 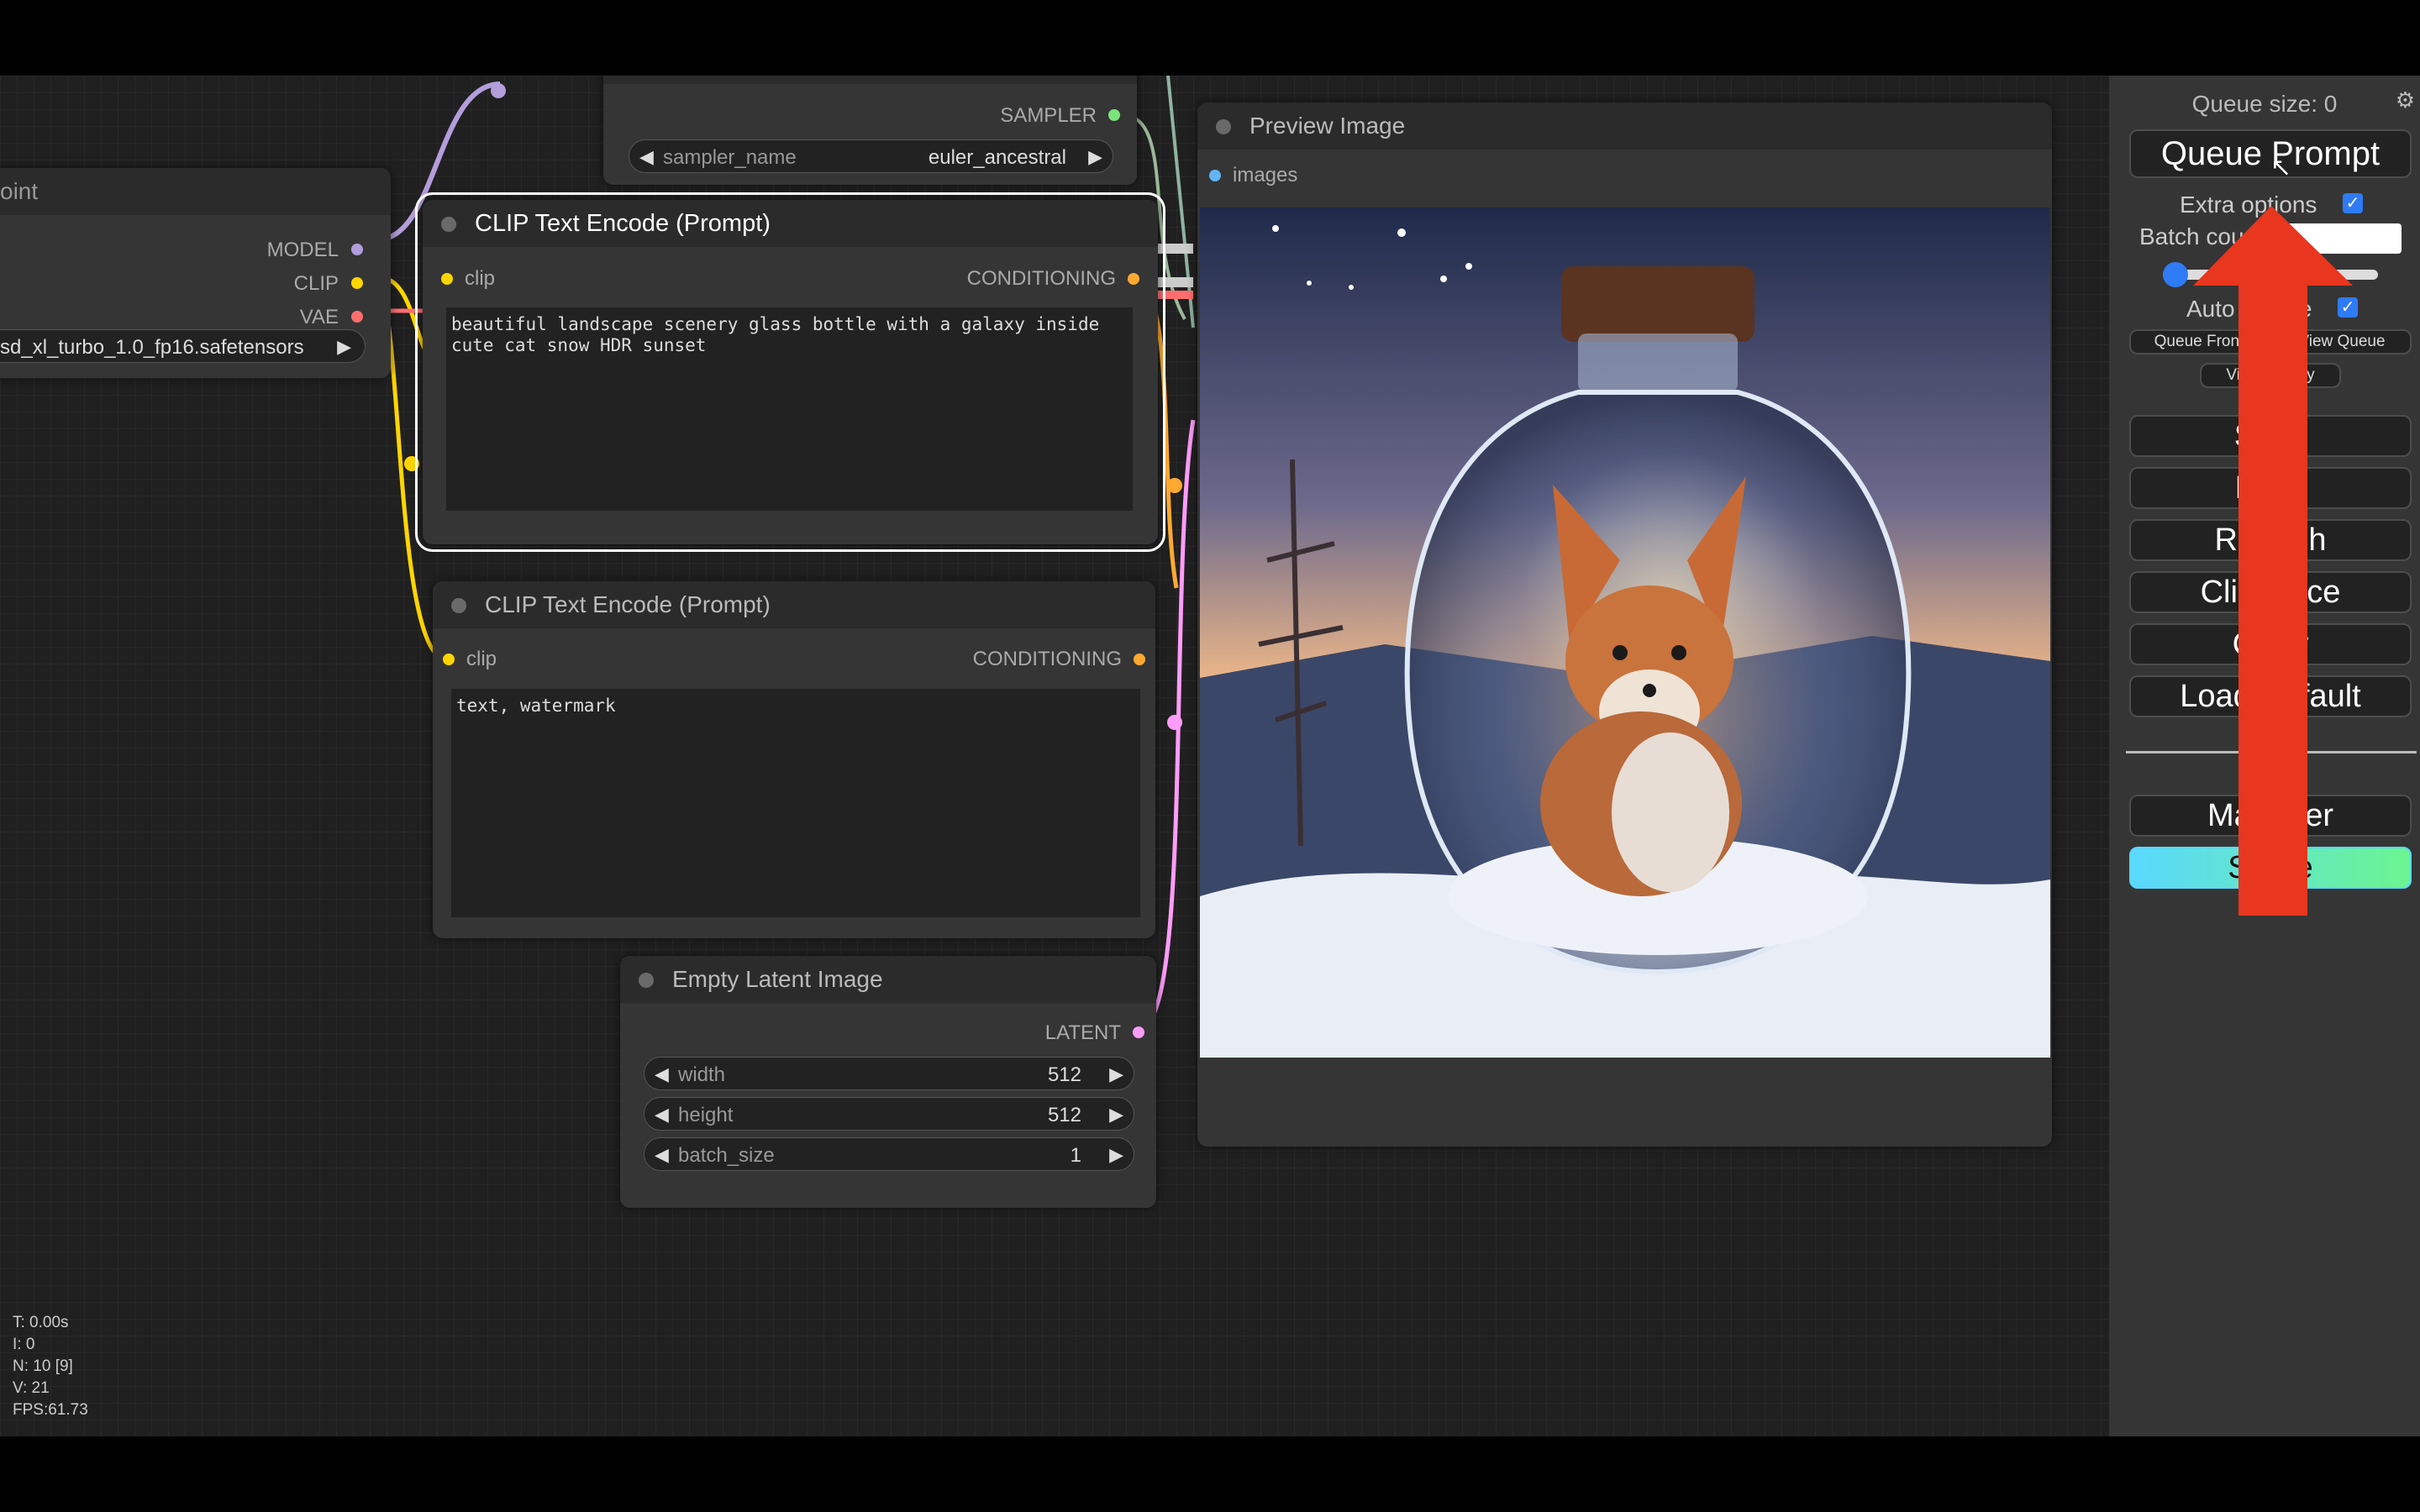 What do you see at coordinates (1048, 115) in the screenshot?
I see `output-label-sampler: SAMPLER` at bounding box center [1048, 115].